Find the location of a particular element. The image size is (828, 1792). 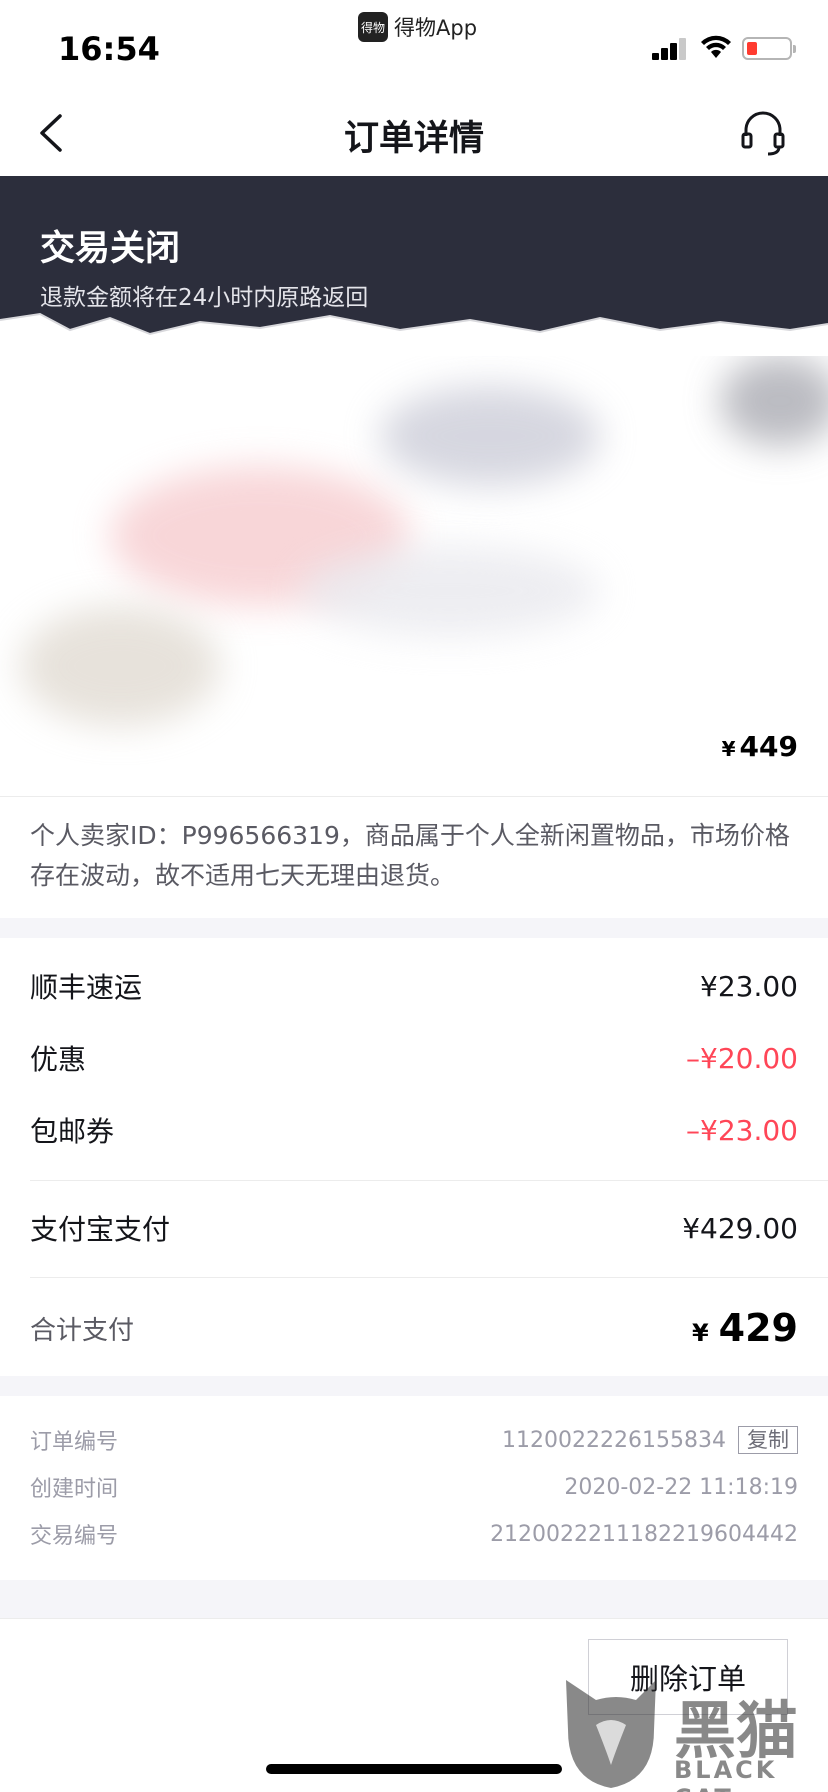

headset-icon is located at coordinates (763, 133).